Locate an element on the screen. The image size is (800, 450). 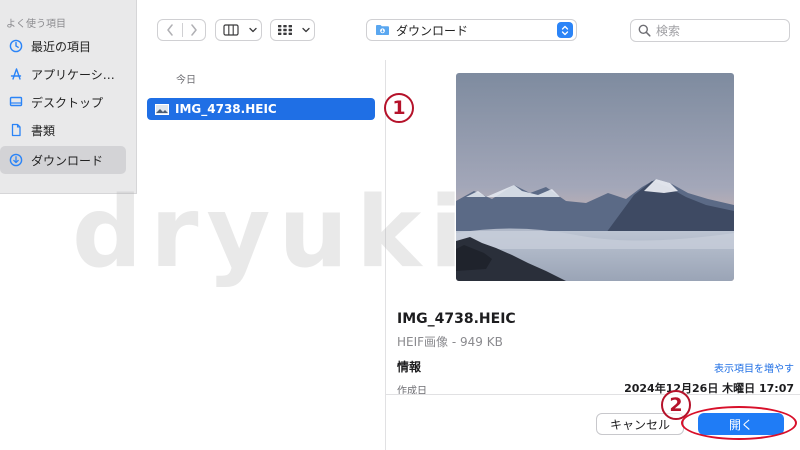
view-mode-button is located at coordinates (238, 30).